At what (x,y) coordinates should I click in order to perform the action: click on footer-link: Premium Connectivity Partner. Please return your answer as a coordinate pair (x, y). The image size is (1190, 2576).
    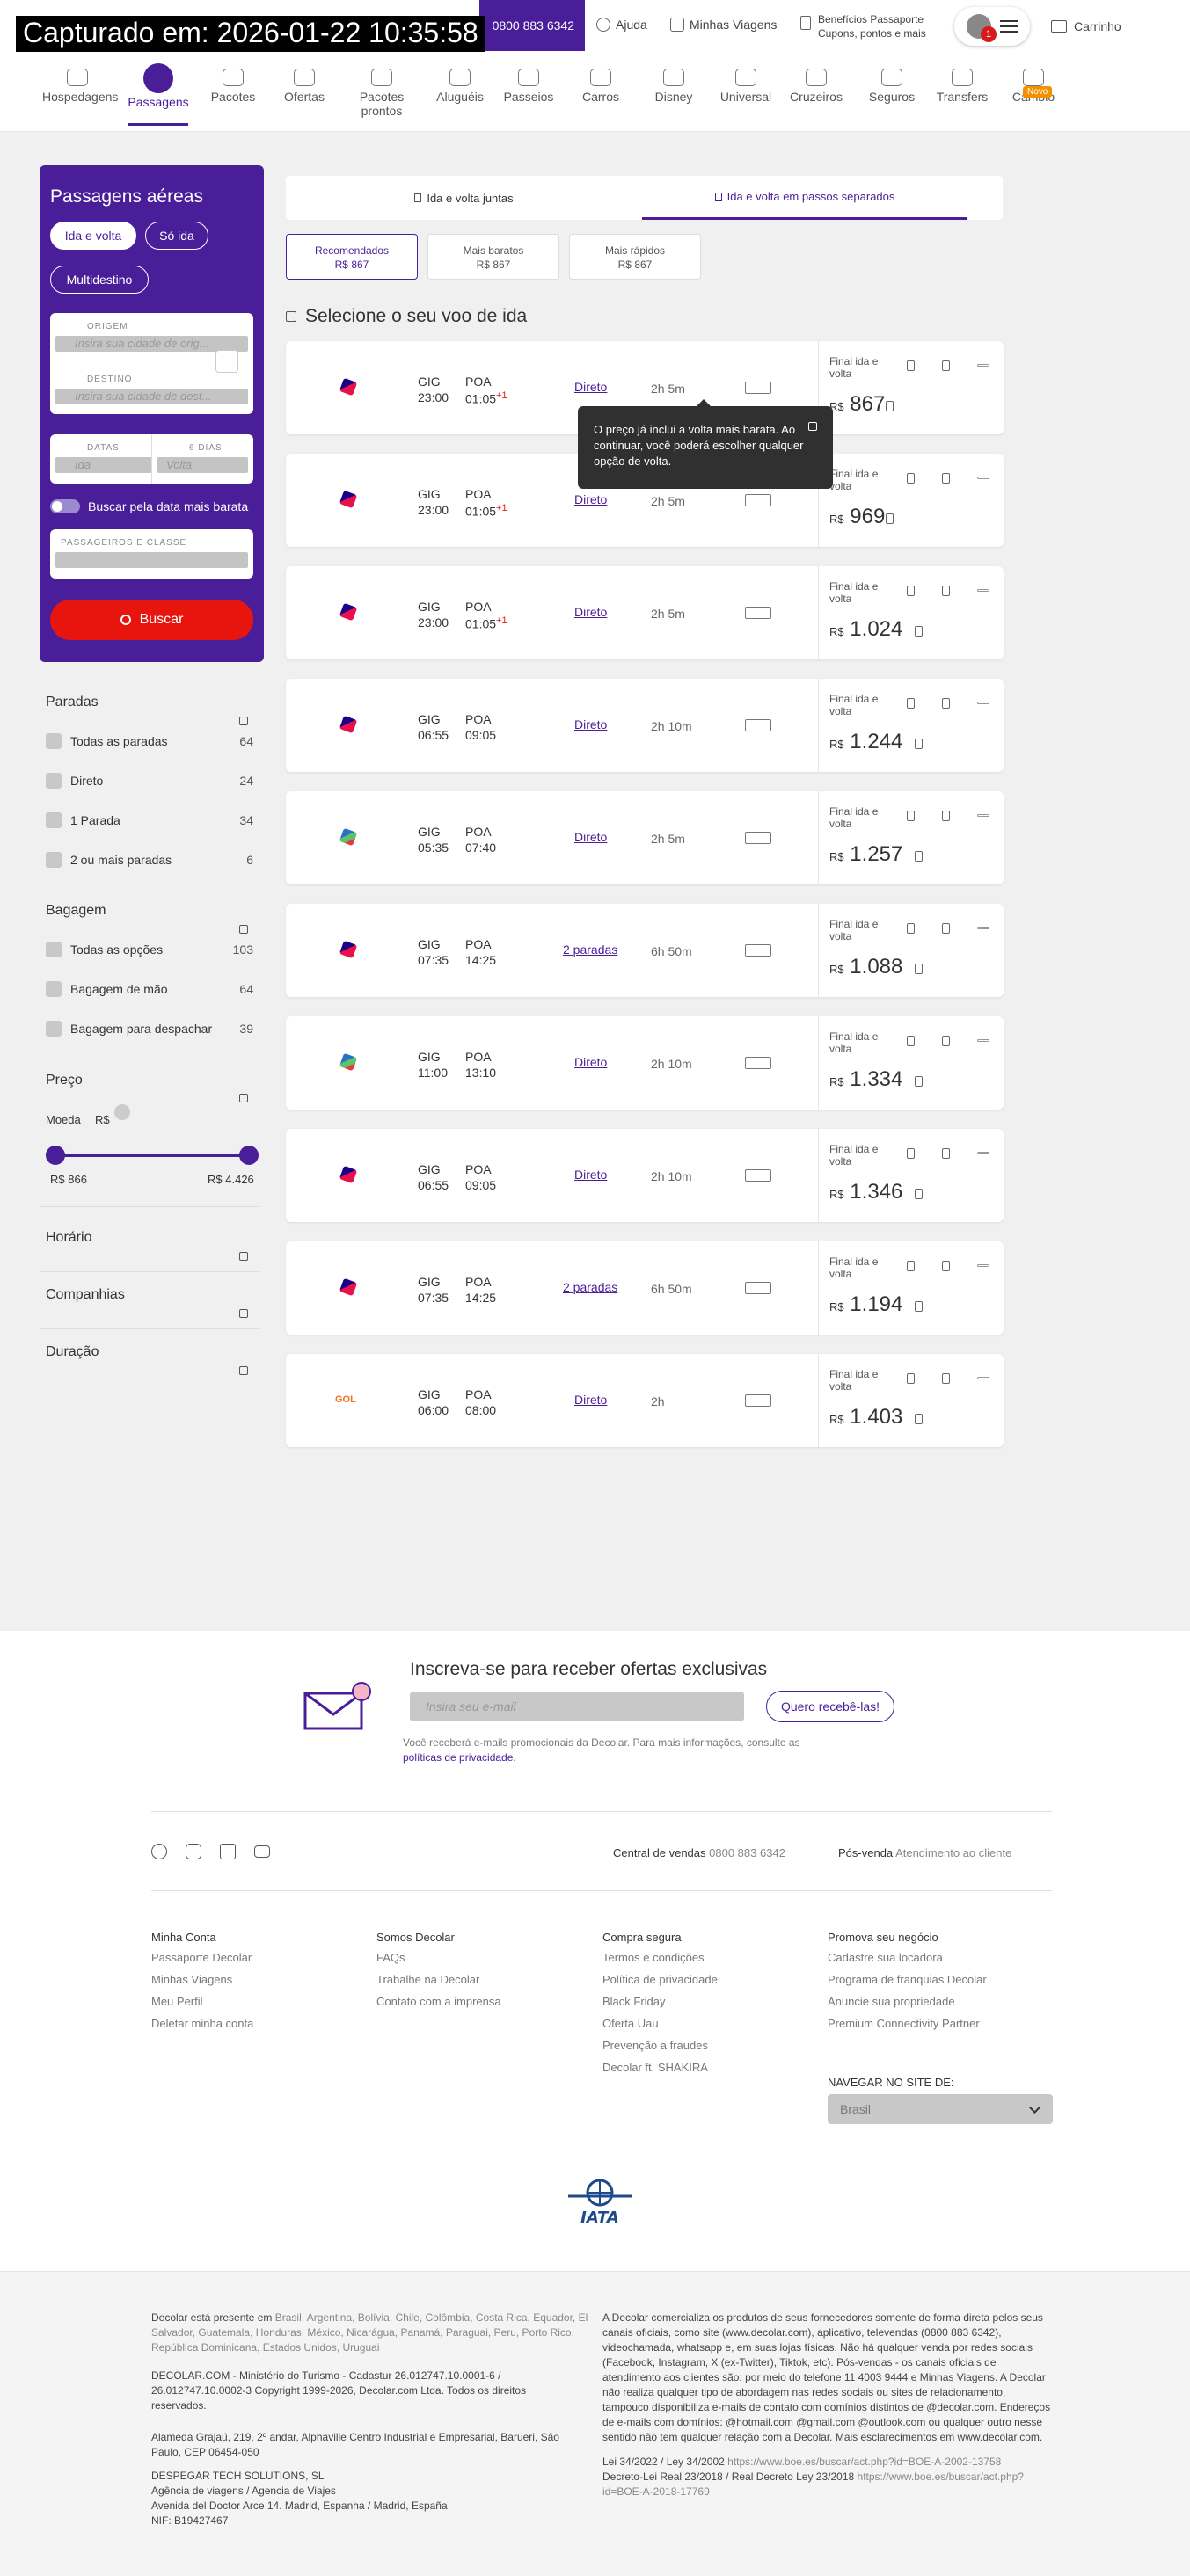
    Looking at the image, I should click on (904, 2023).